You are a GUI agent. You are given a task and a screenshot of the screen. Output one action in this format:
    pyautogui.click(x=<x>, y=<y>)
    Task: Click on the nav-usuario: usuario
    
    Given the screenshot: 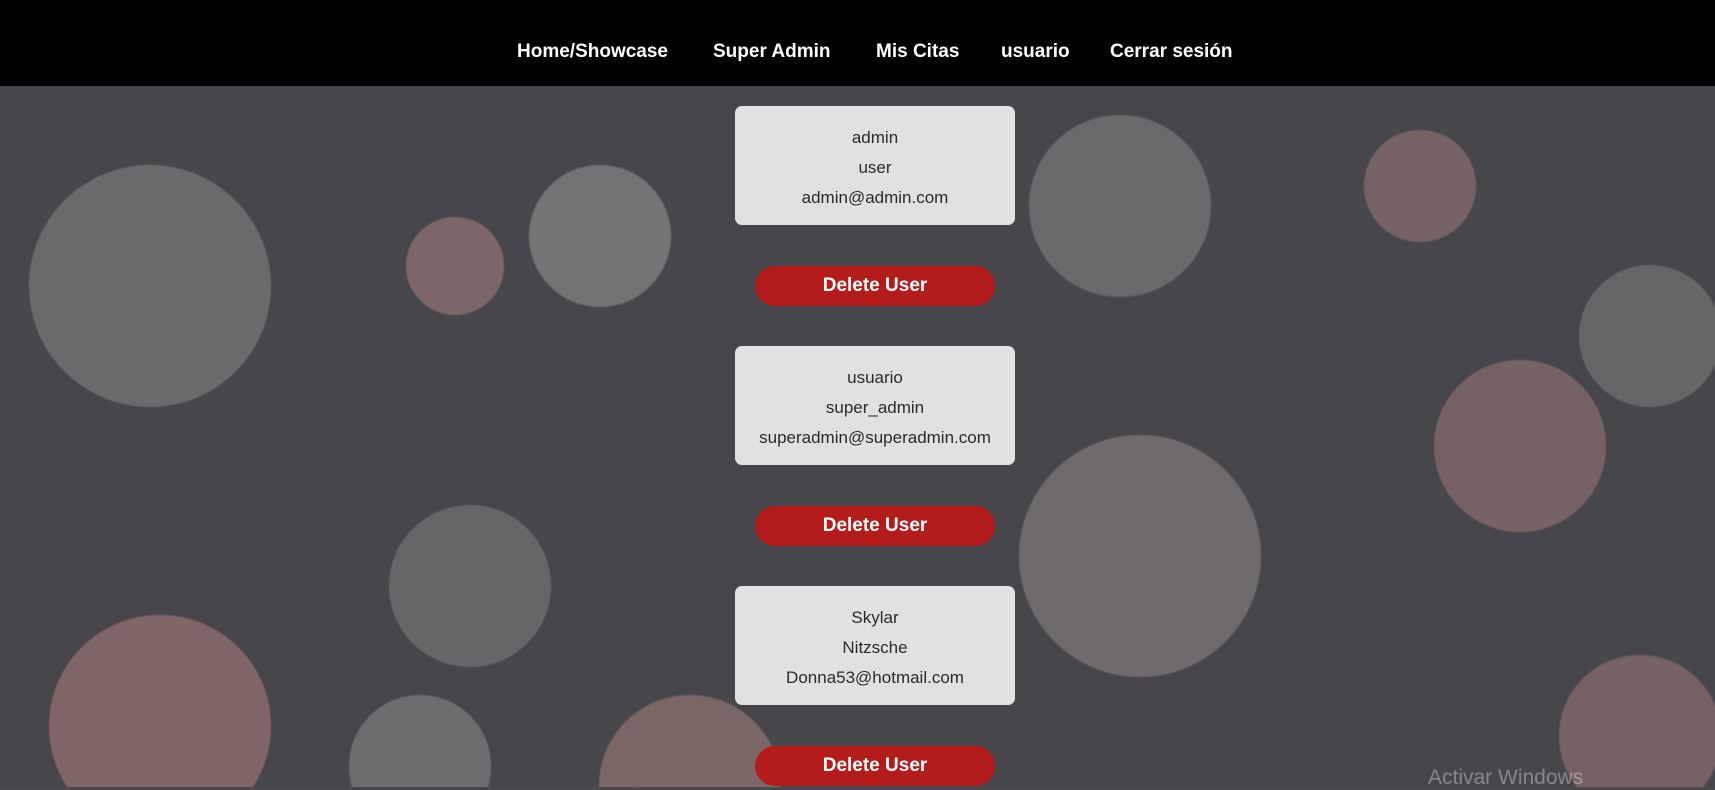 What is the action you would take?
    pyautogui.click(x=1035, y=52)
    